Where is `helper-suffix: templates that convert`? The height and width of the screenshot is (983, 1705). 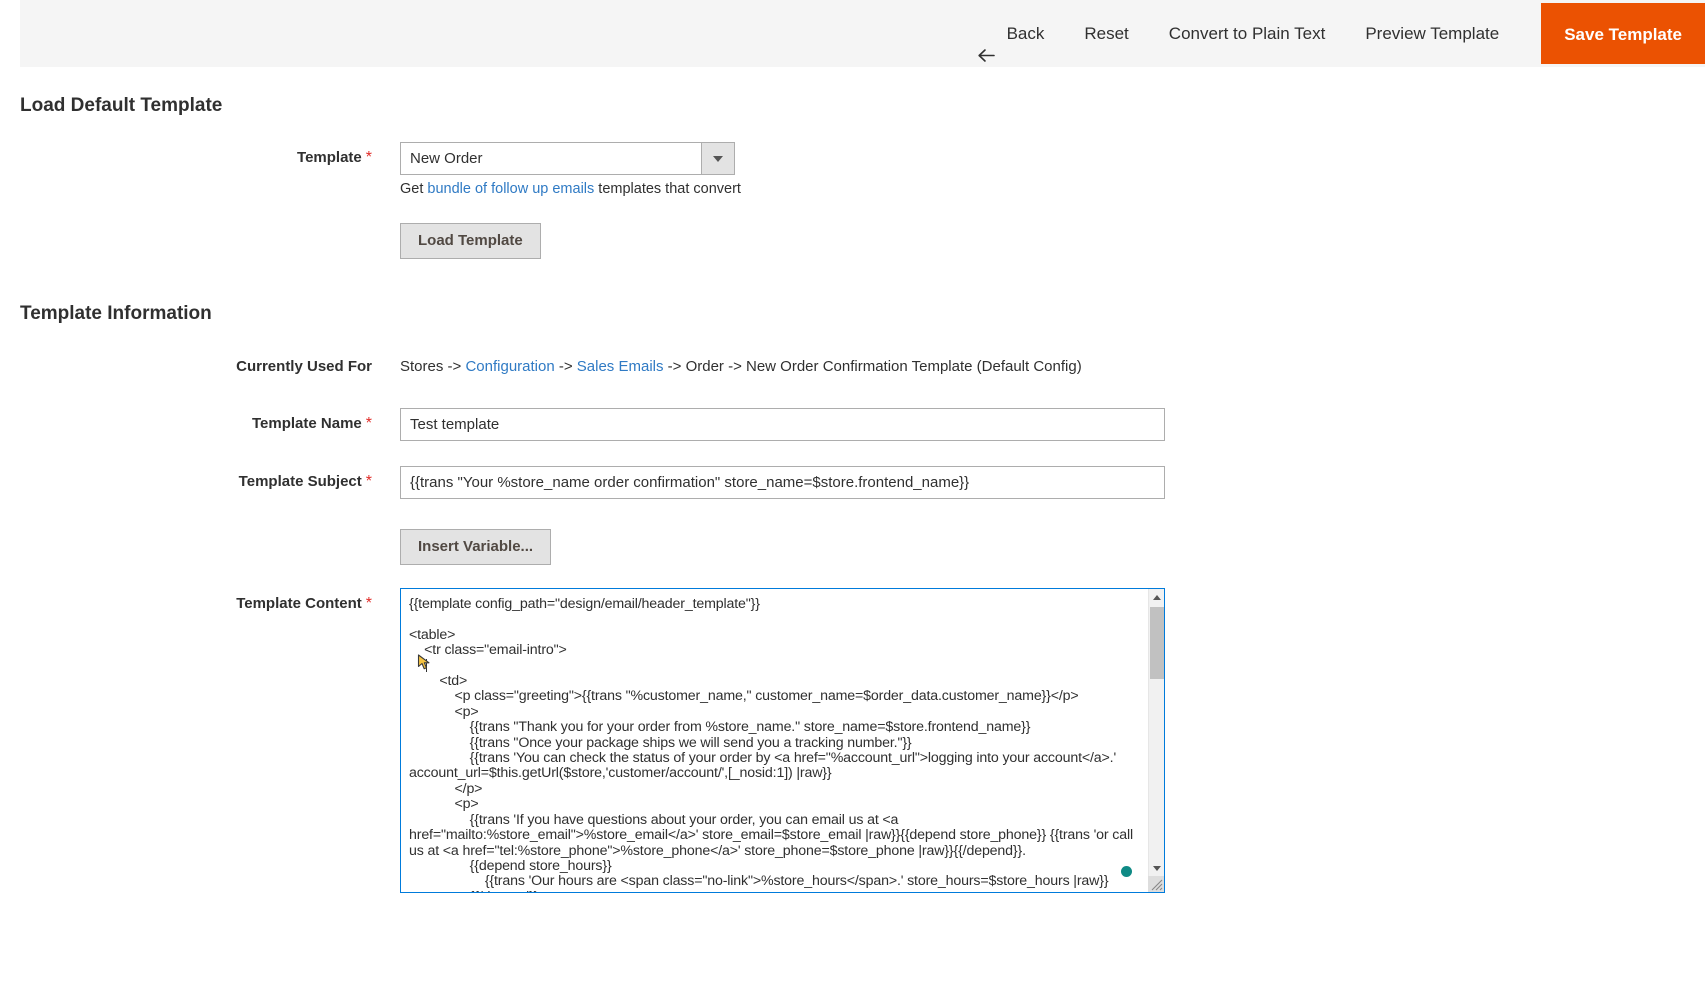
helper-suffix: templates that convert is located at coordinates (667, 189).